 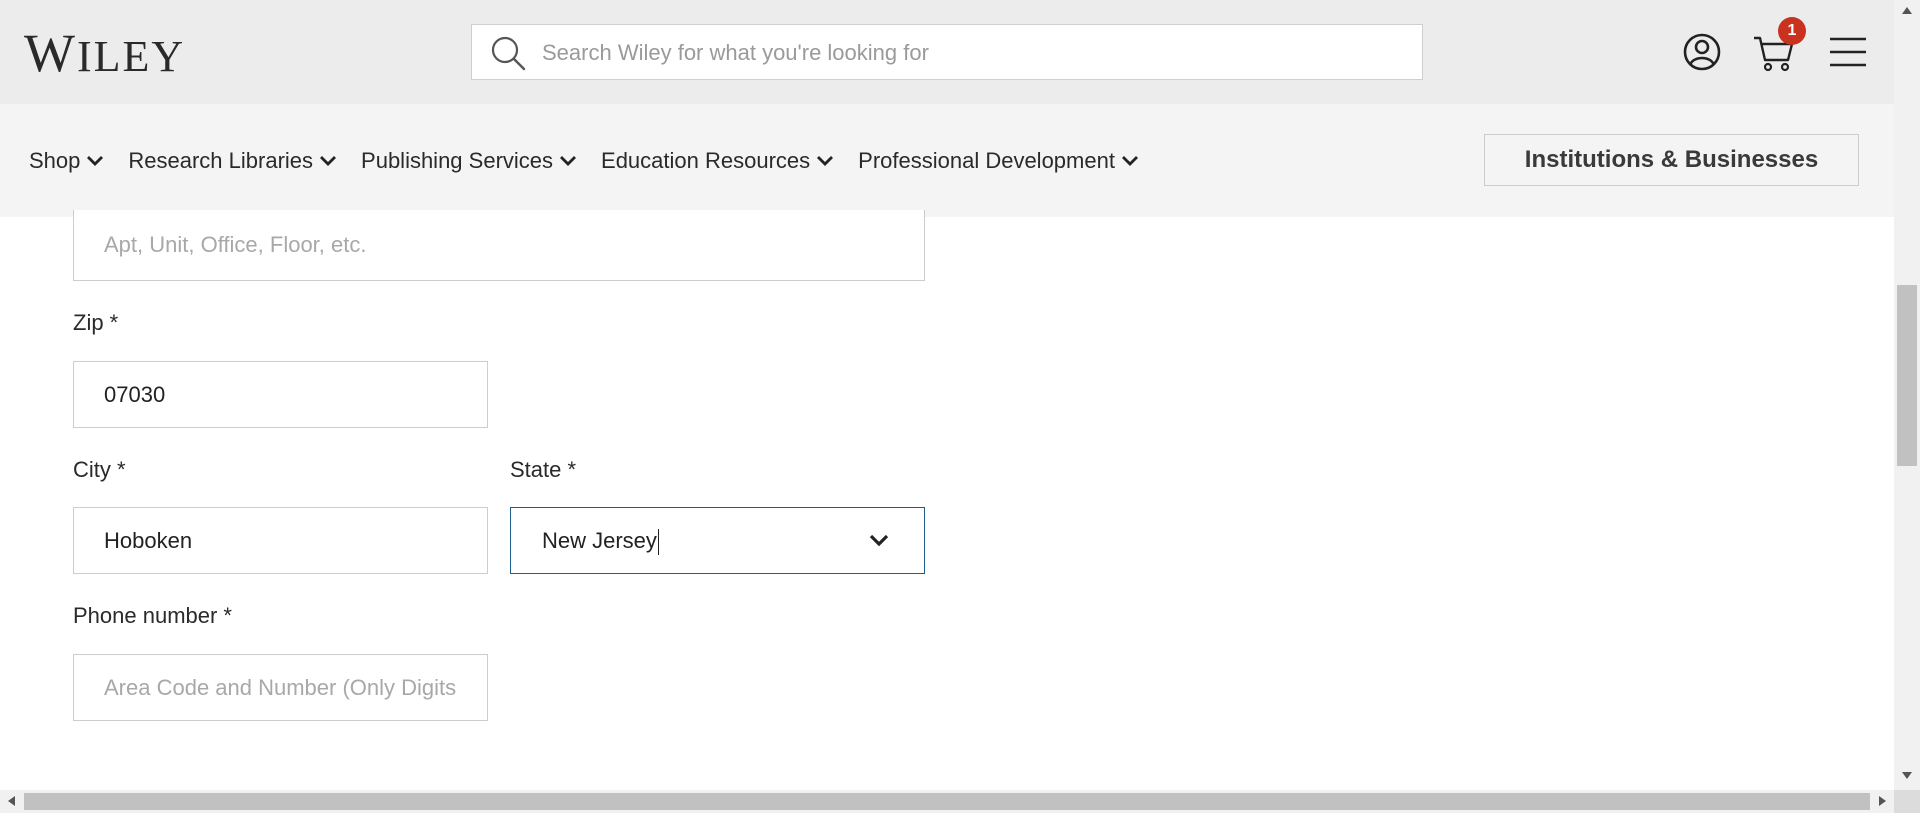 I want to click on scroll-down-arrow-icon, so click(x=1907, y=776).